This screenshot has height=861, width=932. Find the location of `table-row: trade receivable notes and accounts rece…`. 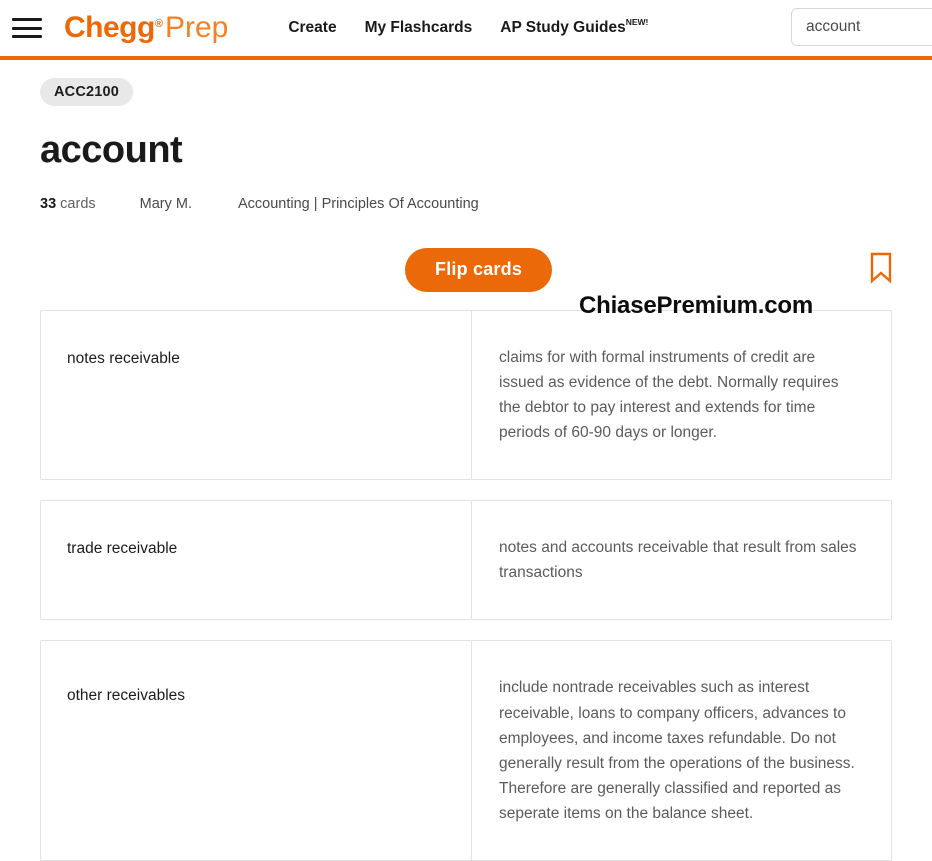

table-row: trade receivable notes and accounts rece… is located at coordinates (466, 560).